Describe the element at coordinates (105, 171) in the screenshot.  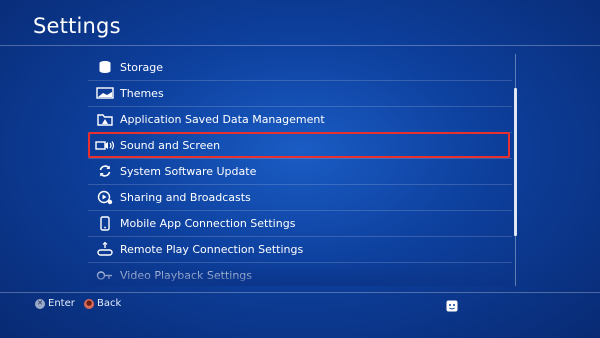
I see `update-icon` at that location.